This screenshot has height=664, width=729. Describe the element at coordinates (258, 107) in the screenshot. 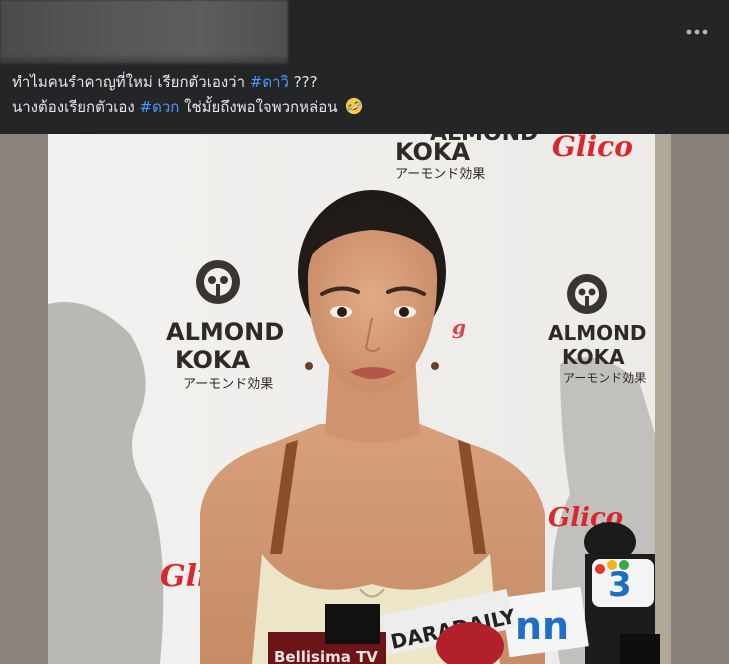

I see `caption-line-2-suffix: ใช่มั้ยถึงพอใจพวกหล่อน` at that location.